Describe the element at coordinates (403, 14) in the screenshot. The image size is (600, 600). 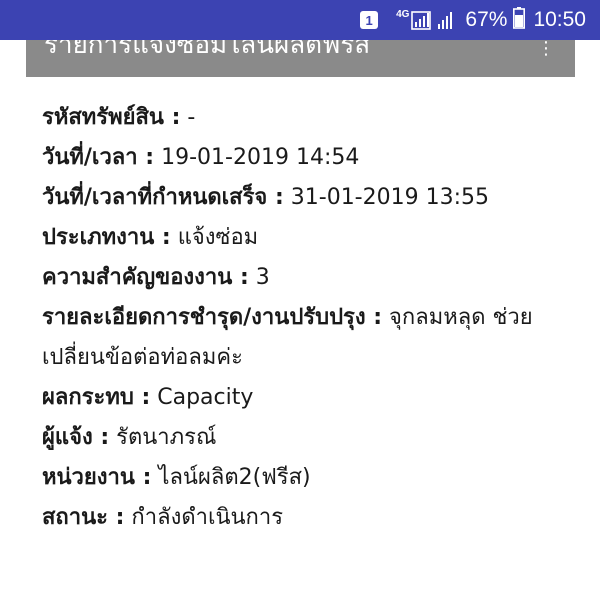
I see `network-type: 4G` at that location.